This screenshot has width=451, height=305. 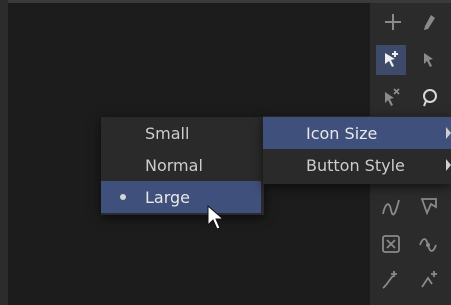 I want to click on menu-item-label: Button Style, so click(x=355, y=165).